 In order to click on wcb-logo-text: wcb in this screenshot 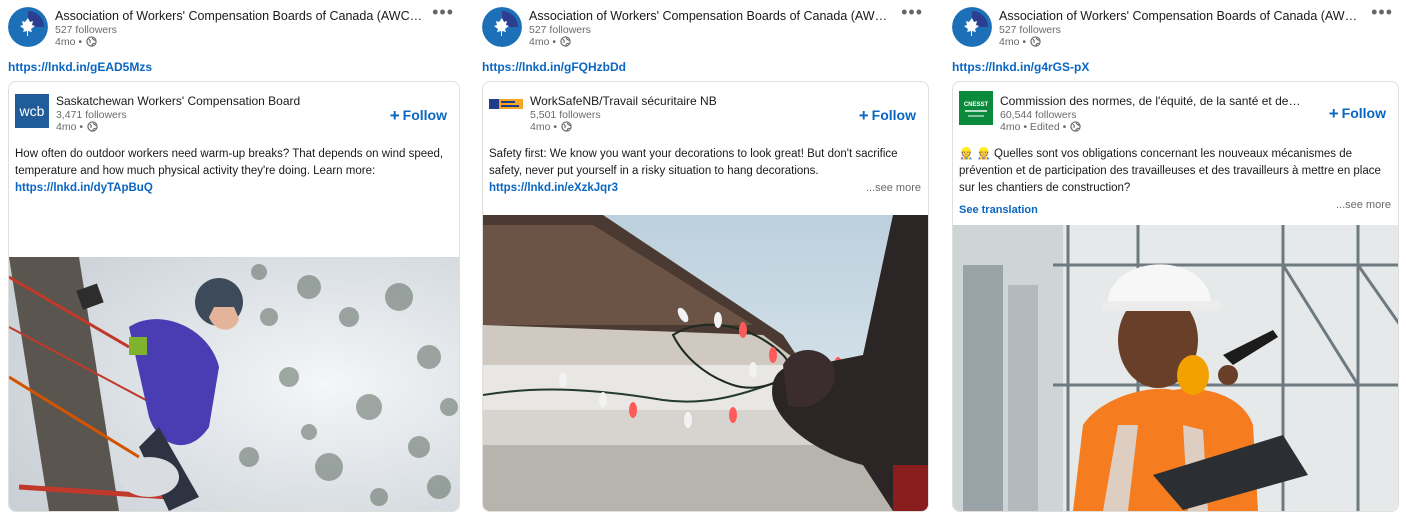, I will do `click(32, 111)`.